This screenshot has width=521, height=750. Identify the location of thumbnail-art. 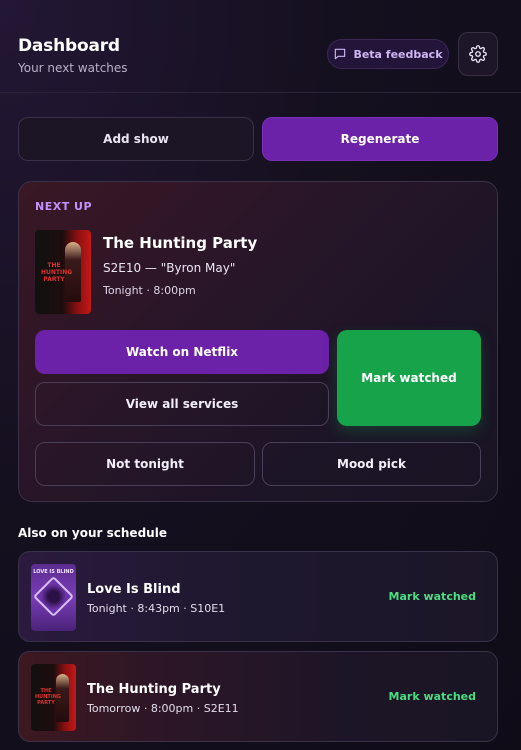
(53, 596).